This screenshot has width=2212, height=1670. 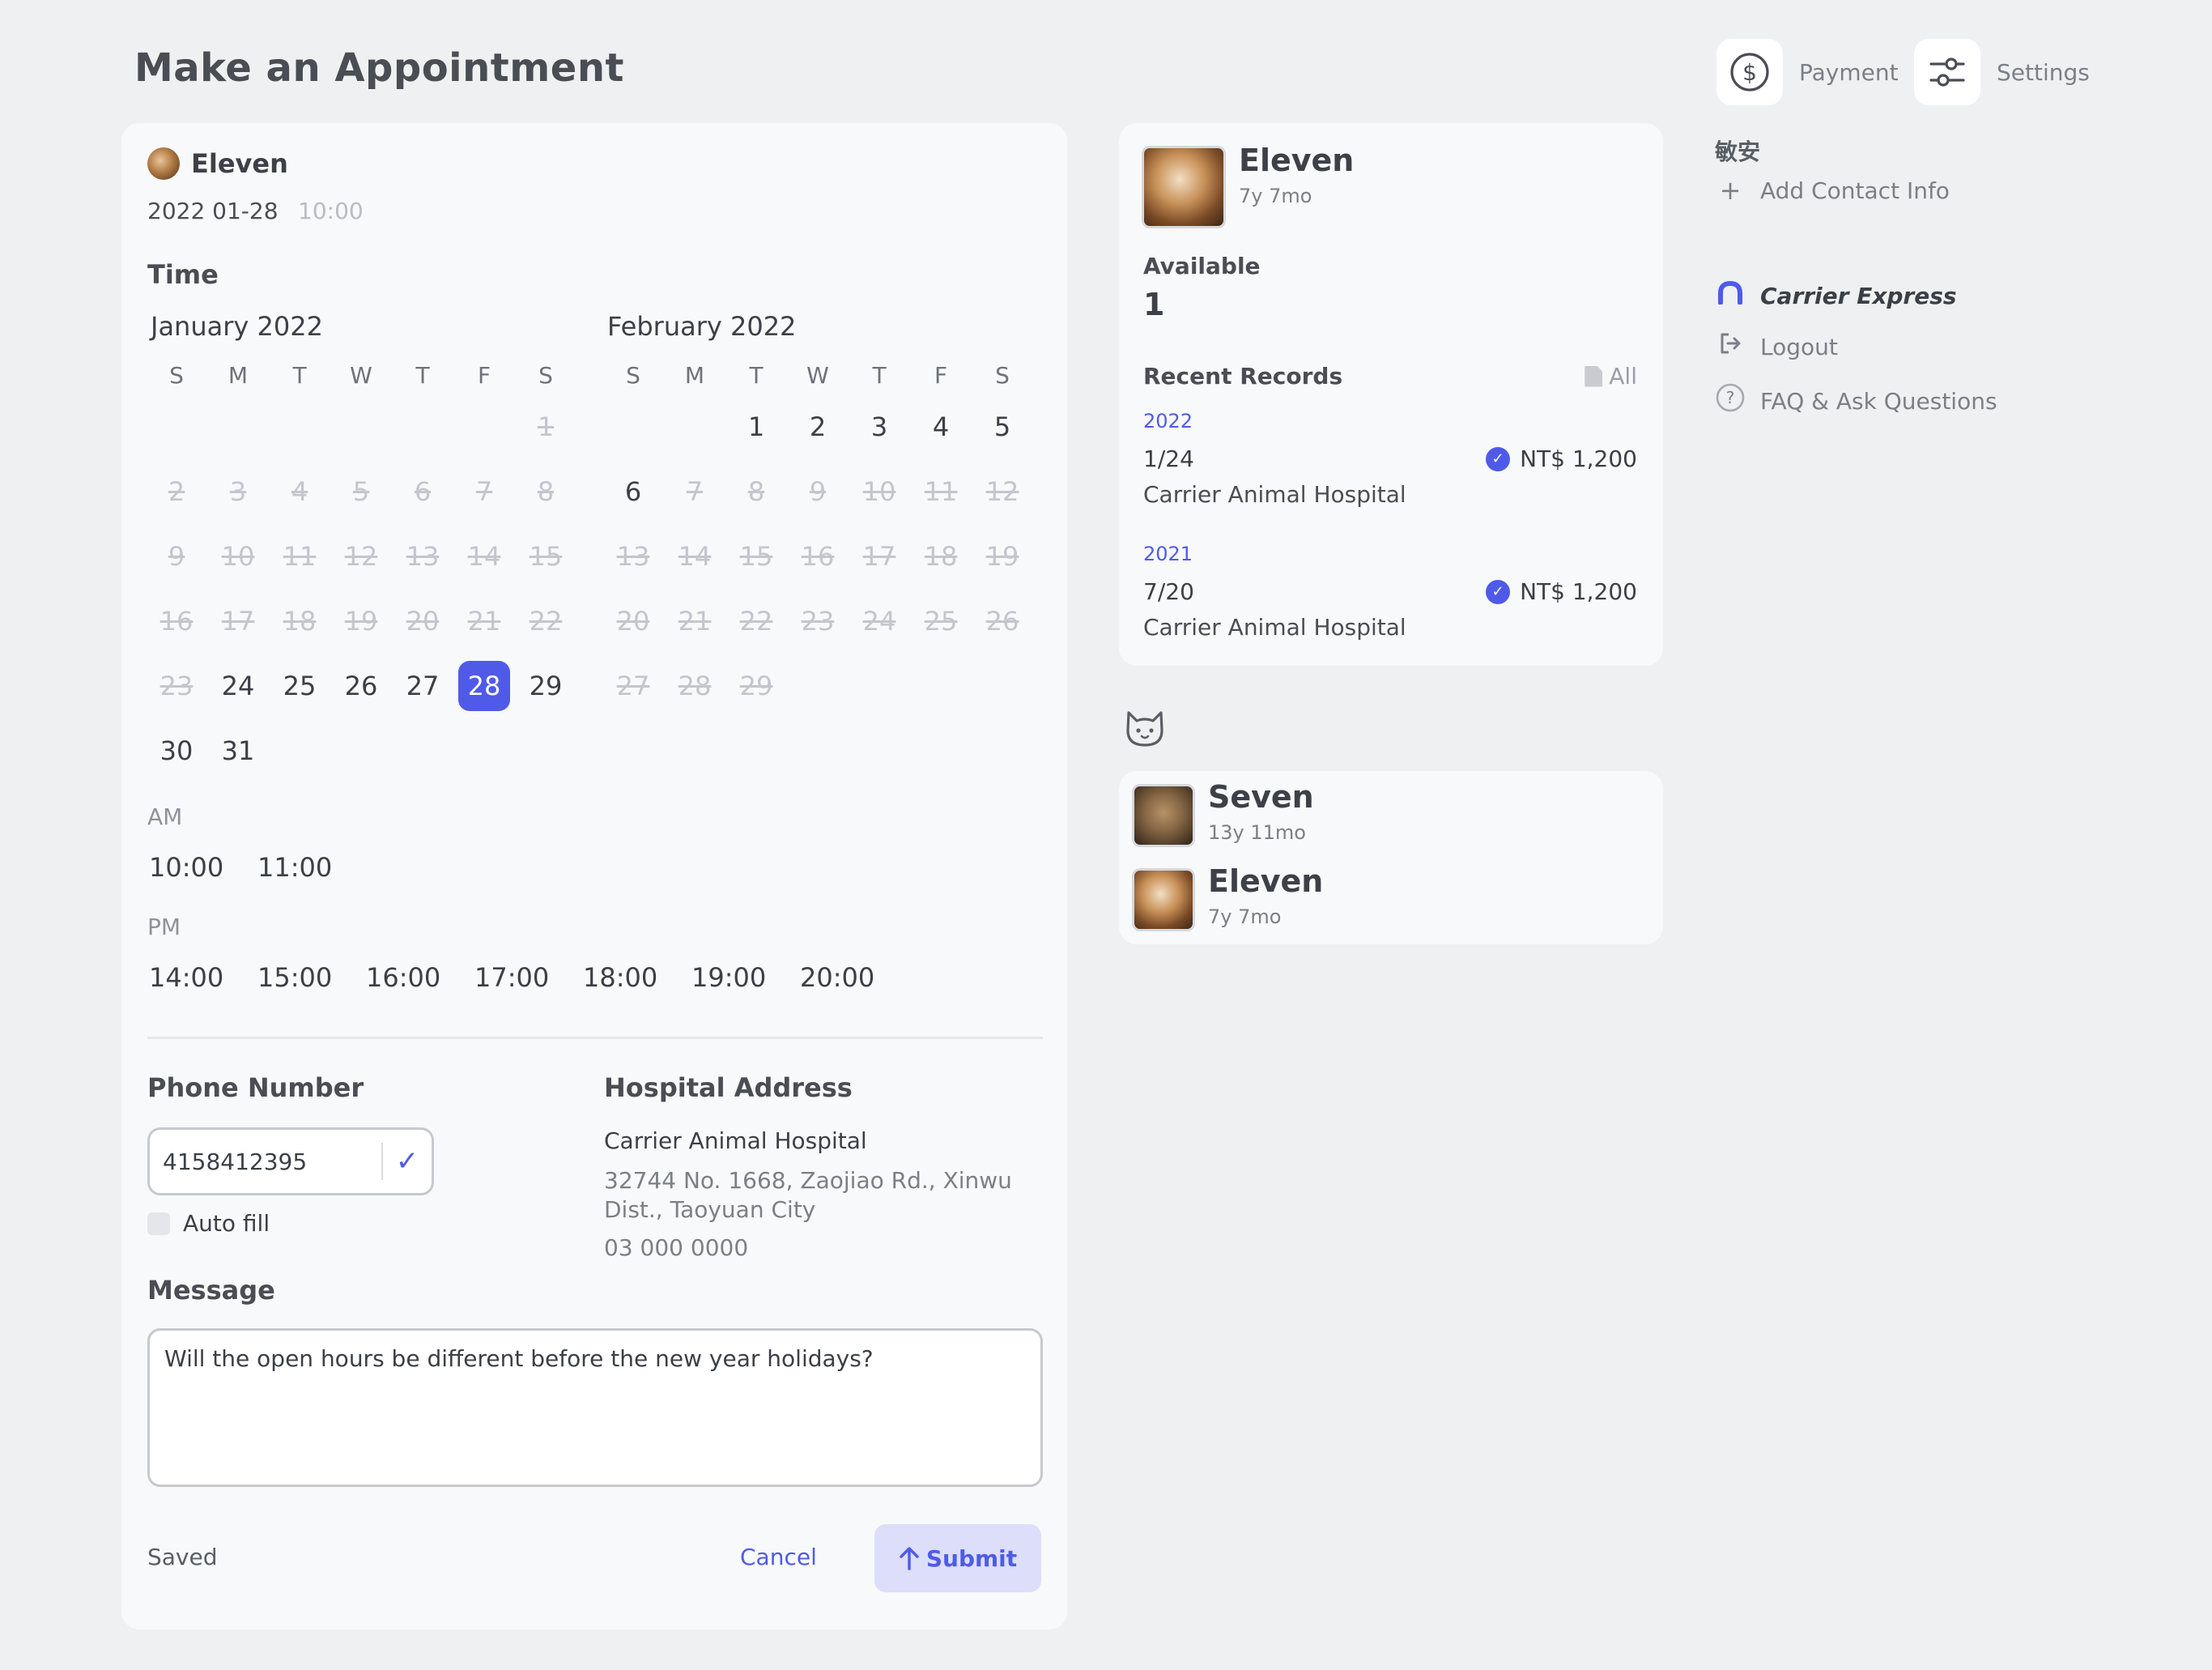 What do you see at coordinates (418, 977) in the screenshot?
I see `time-slot: 16:00` at bounding box center [418, 977].